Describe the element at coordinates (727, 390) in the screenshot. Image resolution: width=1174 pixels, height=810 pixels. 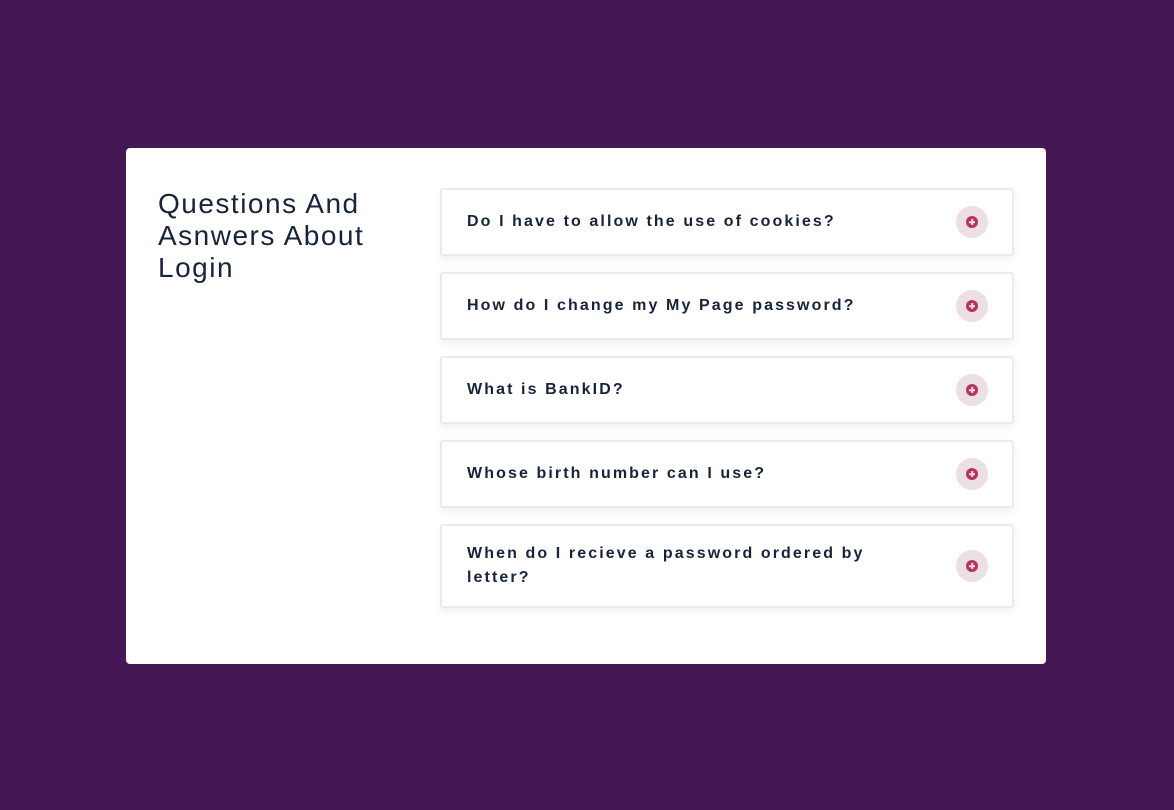
I see `faq-item-bankid: What is BankID?` at that location.